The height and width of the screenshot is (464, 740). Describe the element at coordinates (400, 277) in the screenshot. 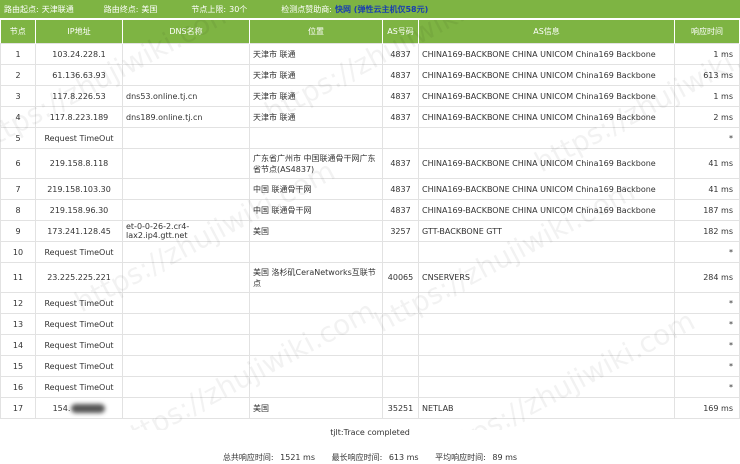

I see `as-number-cell-text: 40065` at that location.